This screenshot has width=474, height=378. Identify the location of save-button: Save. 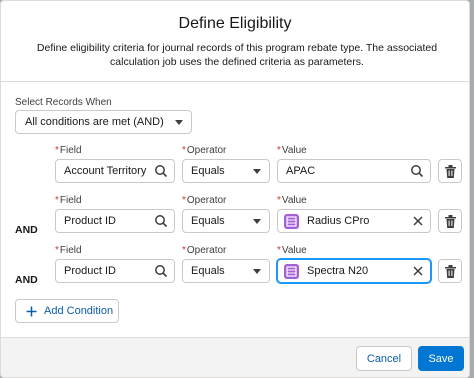
(441, 358).